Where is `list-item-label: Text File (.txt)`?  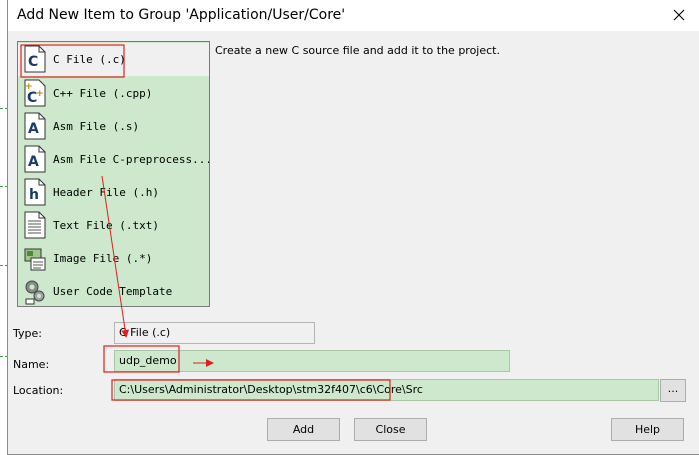 list-item-label: Text File (.txt) is located at coordinates (106, 225).